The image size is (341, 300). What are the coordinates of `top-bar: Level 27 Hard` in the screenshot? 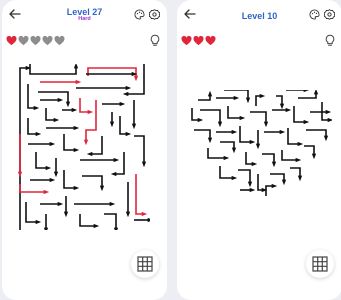 It's located at (84, 15).